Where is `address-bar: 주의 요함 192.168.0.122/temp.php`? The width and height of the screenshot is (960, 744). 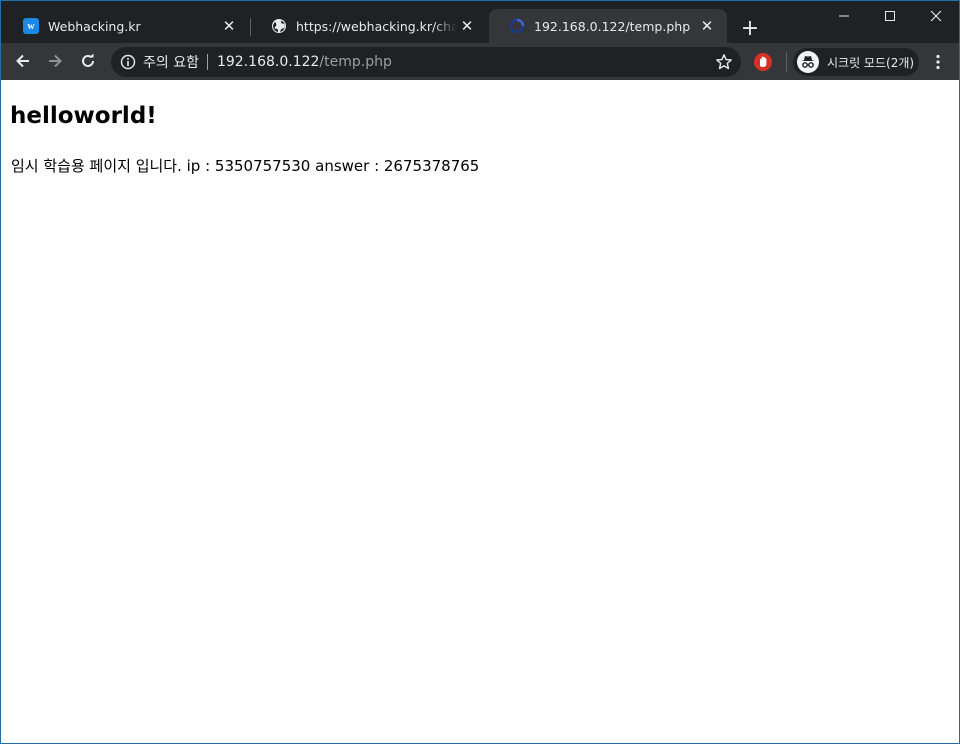
address-bar: 주의 요함 192.168.0.122/temp.php is located at coordinates (426, 62).